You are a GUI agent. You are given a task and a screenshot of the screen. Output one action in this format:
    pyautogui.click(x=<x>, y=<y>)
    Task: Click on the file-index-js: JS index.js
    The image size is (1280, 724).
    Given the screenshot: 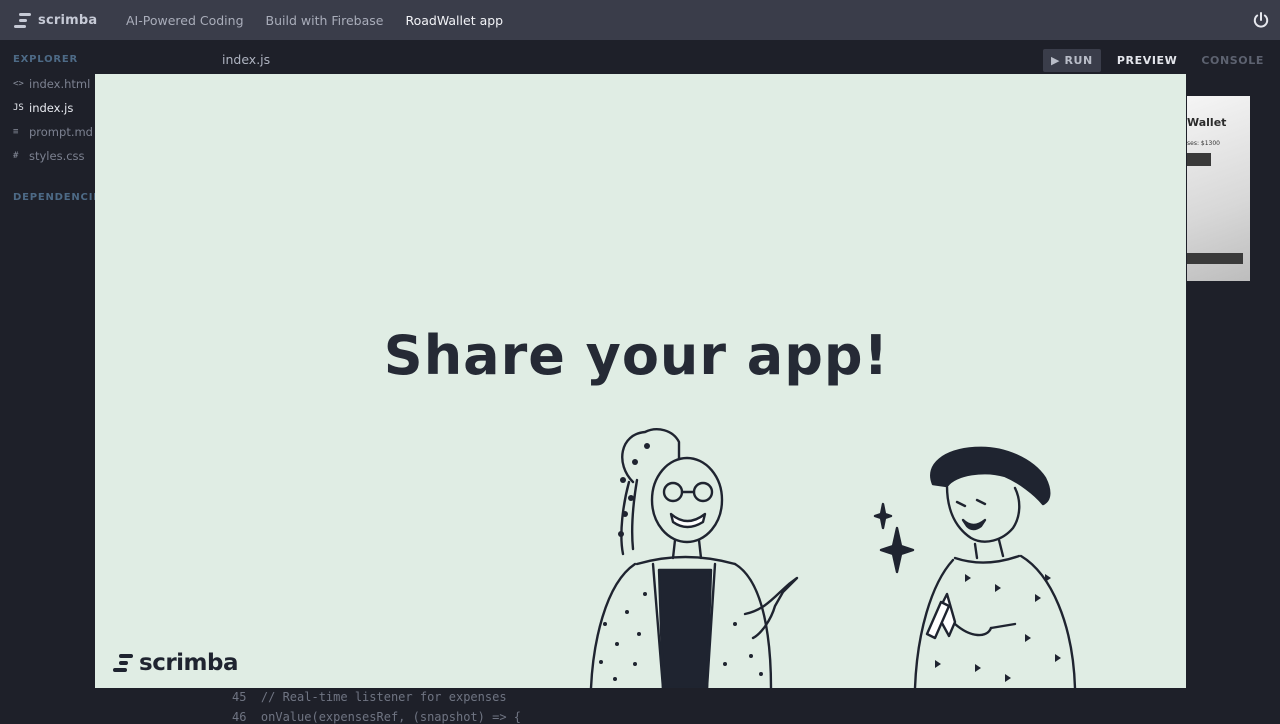 What is the action you would take?
    pyautogui.click(x=43, y=108)
    